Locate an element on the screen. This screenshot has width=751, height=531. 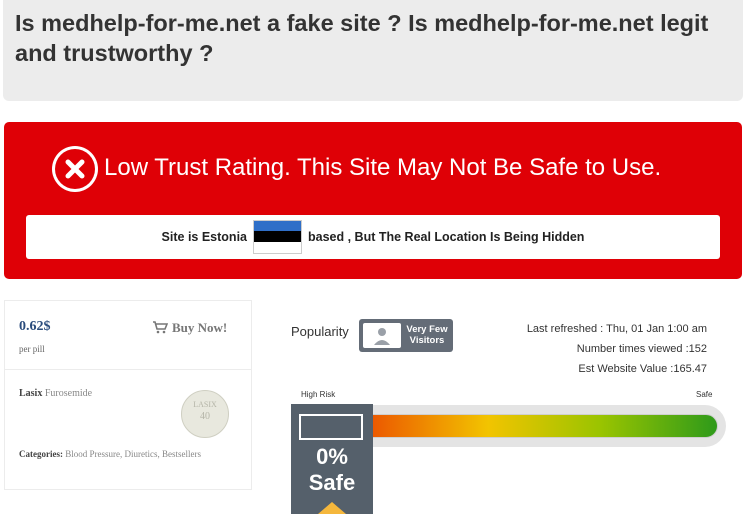
buy-now-label: Buy Now! is located at coordinates (200, 327).